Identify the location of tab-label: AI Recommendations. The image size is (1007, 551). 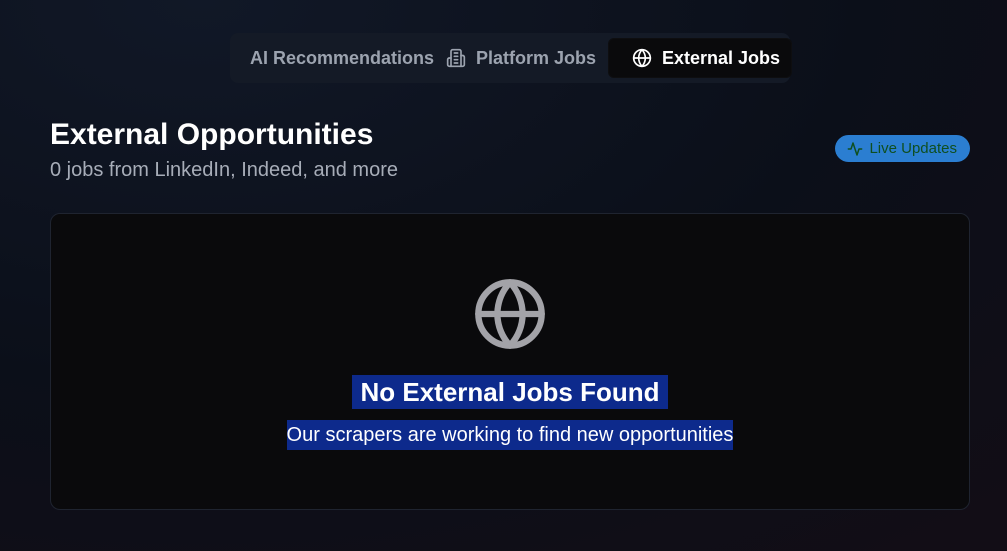
(342, 57).